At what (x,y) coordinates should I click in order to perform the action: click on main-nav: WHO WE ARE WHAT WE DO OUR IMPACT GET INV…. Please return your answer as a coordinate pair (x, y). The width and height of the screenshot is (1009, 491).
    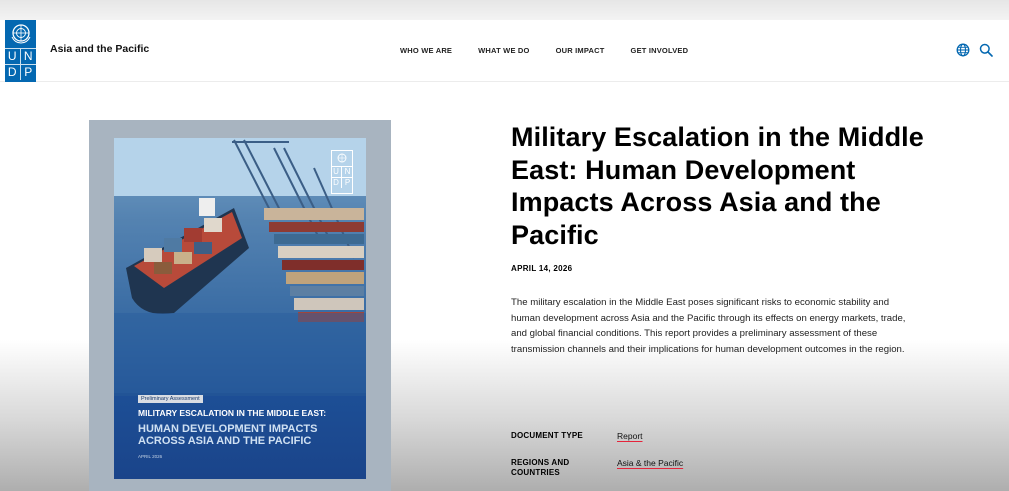
    Looking at the image, I should click on (544, 50).